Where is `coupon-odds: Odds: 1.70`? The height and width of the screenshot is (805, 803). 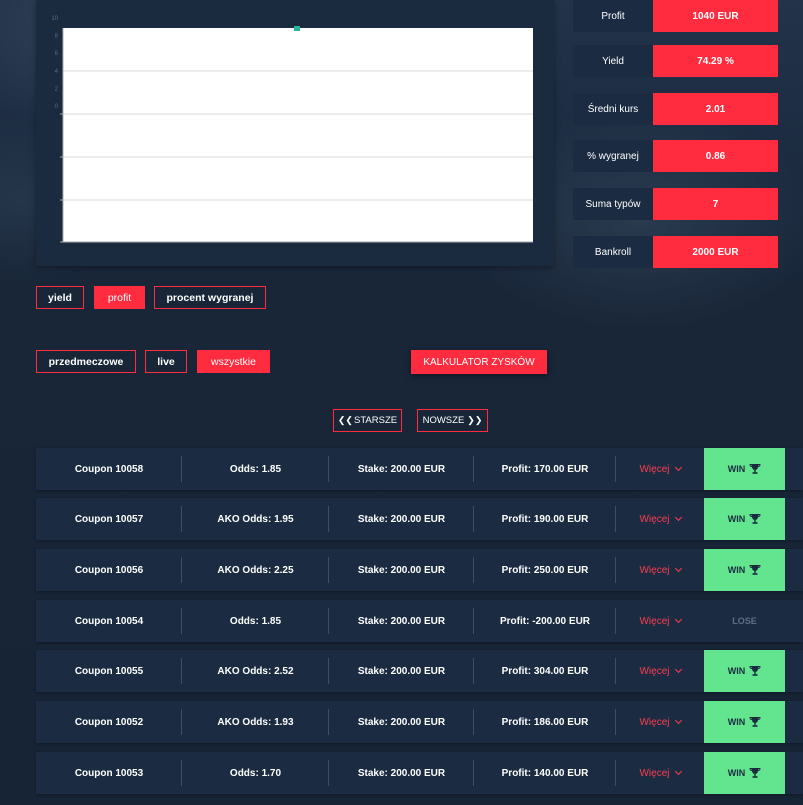
coupon-odds: Odds: 1.70 is located at coordinates (255, 773).